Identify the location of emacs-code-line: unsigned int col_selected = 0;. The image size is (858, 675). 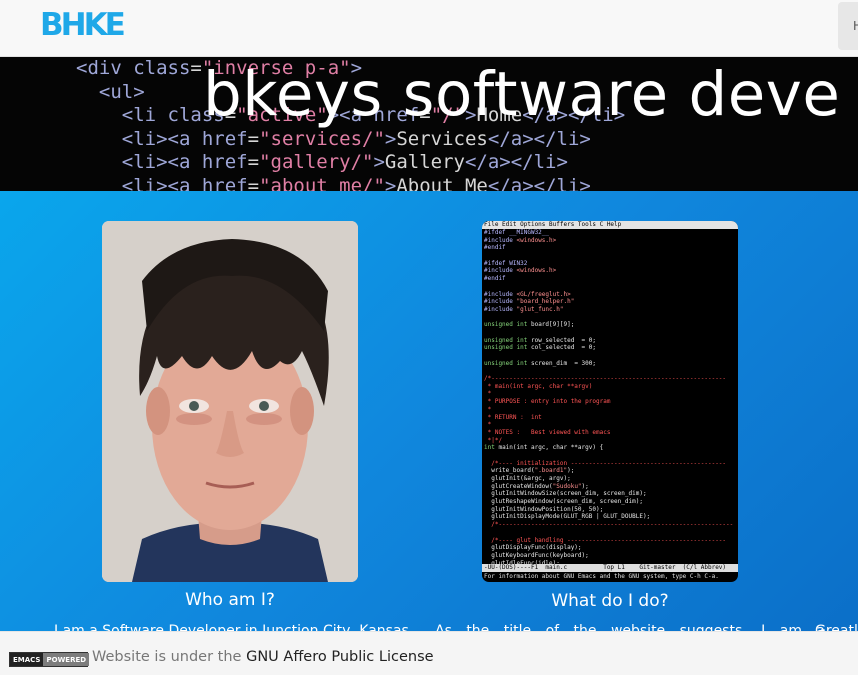
(610, 348).